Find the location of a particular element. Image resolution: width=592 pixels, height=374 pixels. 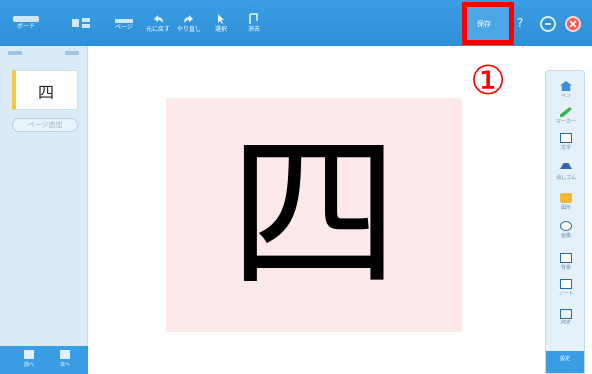

minimize-icon is located at coordinates (548, 24).